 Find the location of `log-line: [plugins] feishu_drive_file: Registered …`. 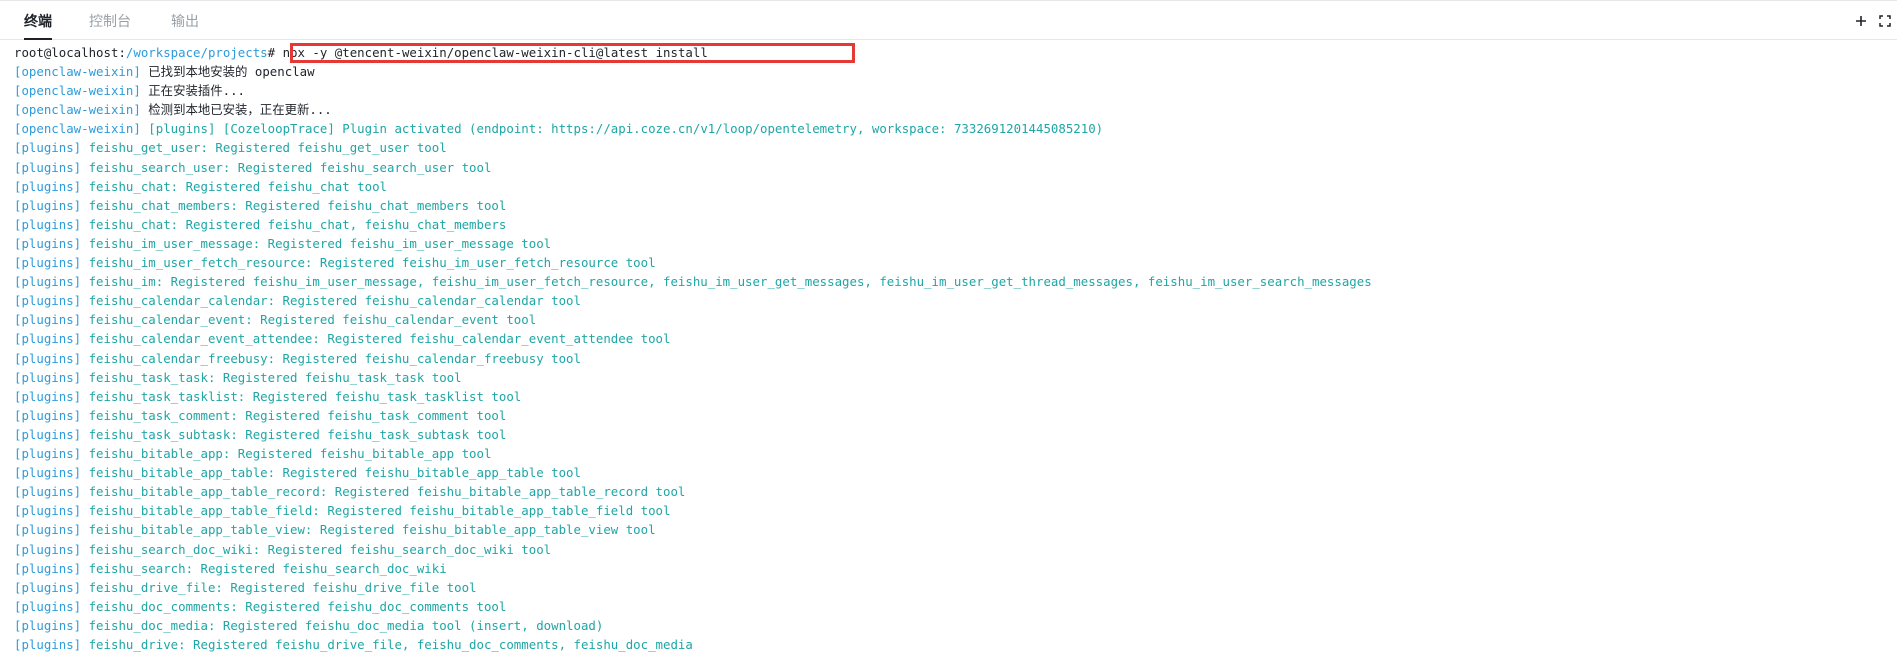

log-line: [plugins] feishu_drive_file: Registered … is located at coordinates (245, 587).